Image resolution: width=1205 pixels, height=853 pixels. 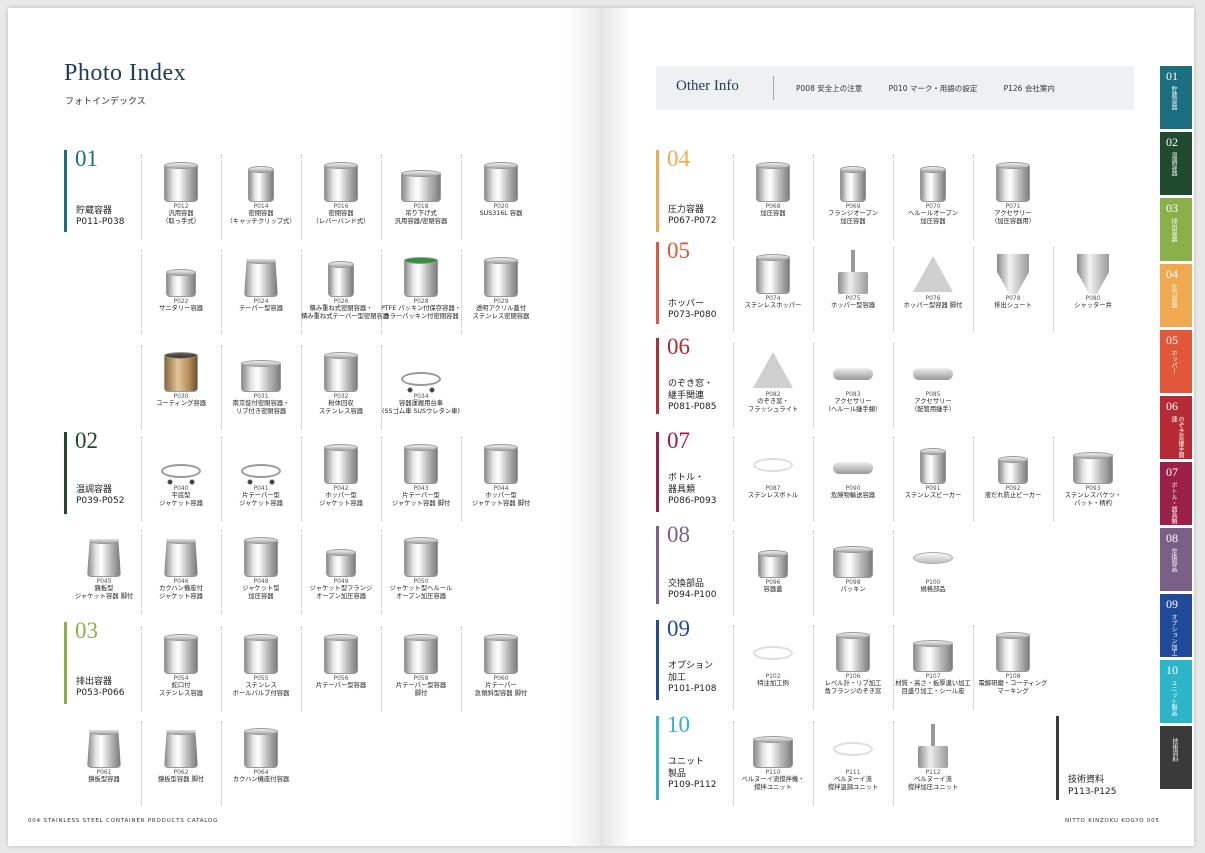 I want to click on chapter-tab-tech: 技術資料, so click(x=1176, y=757).